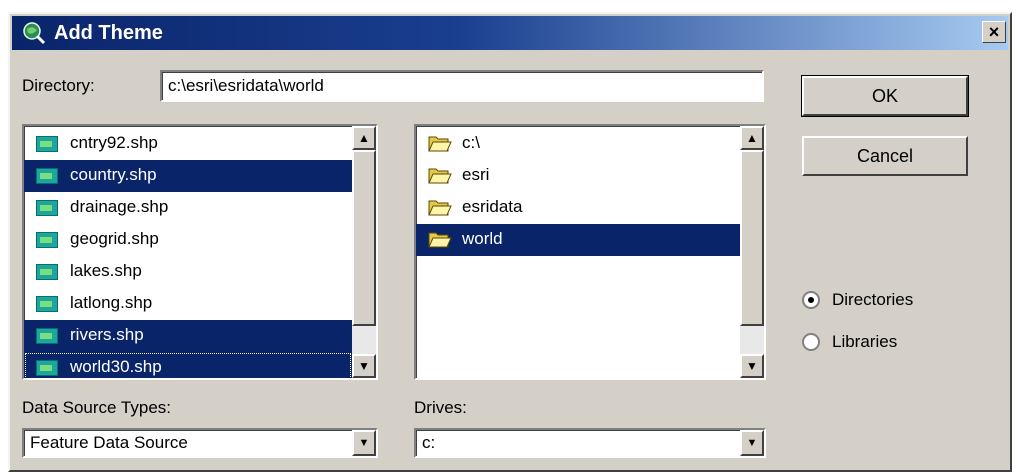 The image size is (1018, 474). I want to click on cancel-button: Cancel, so click(885, 156).